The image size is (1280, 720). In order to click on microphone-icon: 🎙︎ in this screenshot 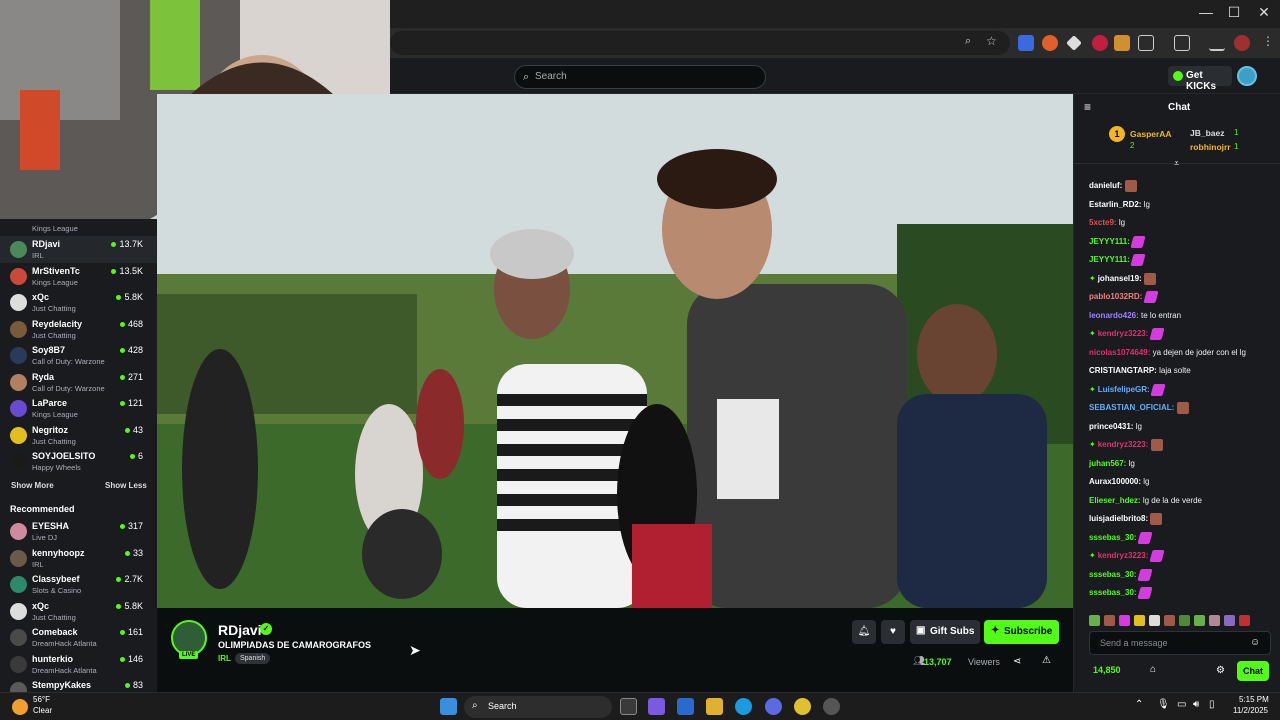, I will do `click(1163, 704)`.